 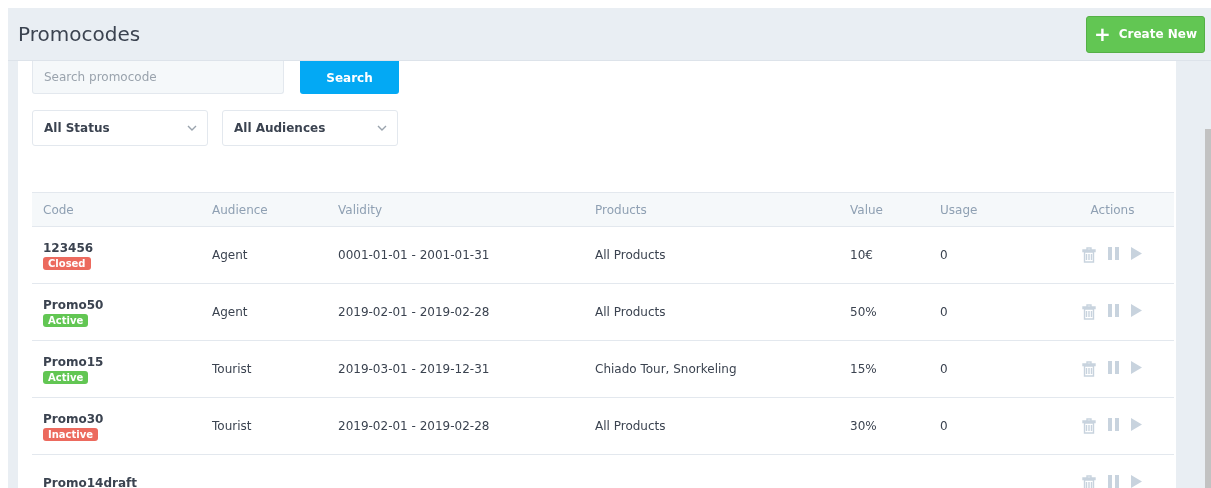 What do you see at coordinates (866, 209) in the screenshot?
I see `column-header: Value` at bounding box center [866, 209].